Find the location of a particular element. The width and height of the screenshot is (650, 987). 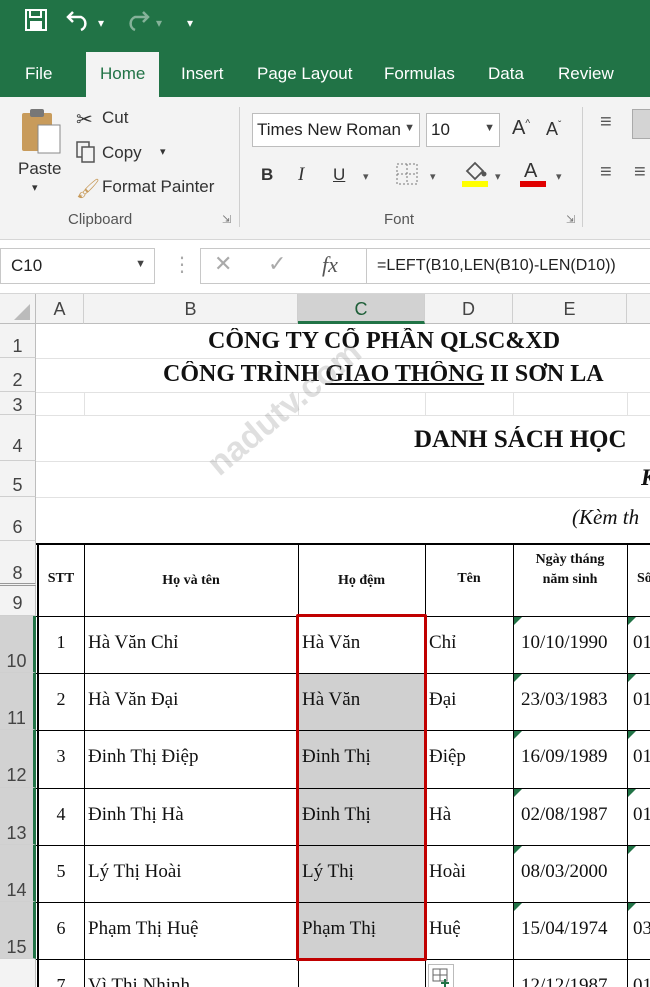

full-name-cell: Lý Thị Hoài is located at coordinates (135, 872).